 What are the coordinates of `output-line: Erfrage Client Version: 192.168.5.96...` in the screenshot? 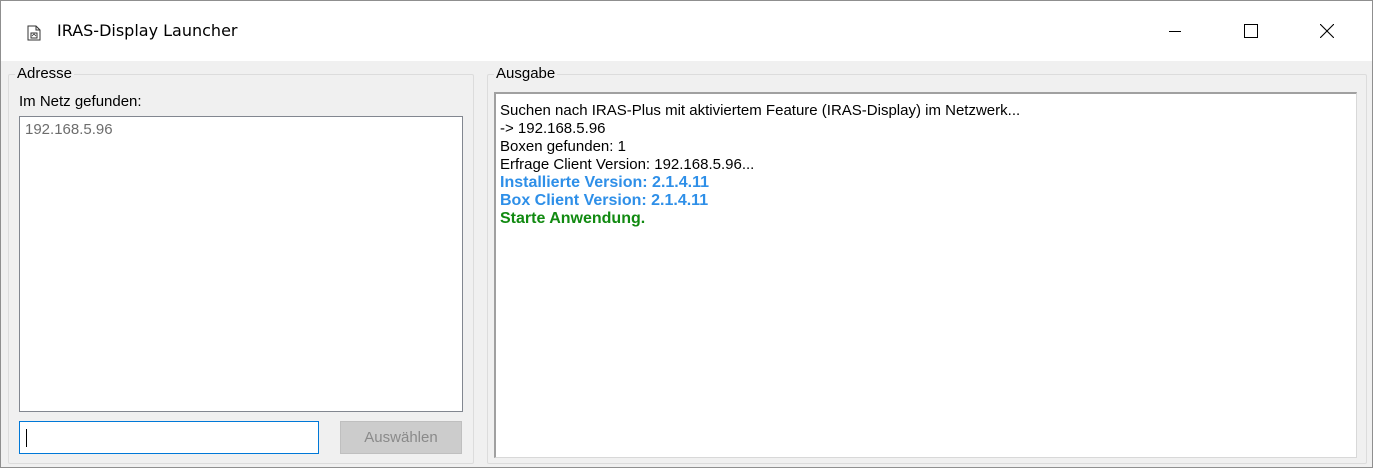 It's located at (627, 164).